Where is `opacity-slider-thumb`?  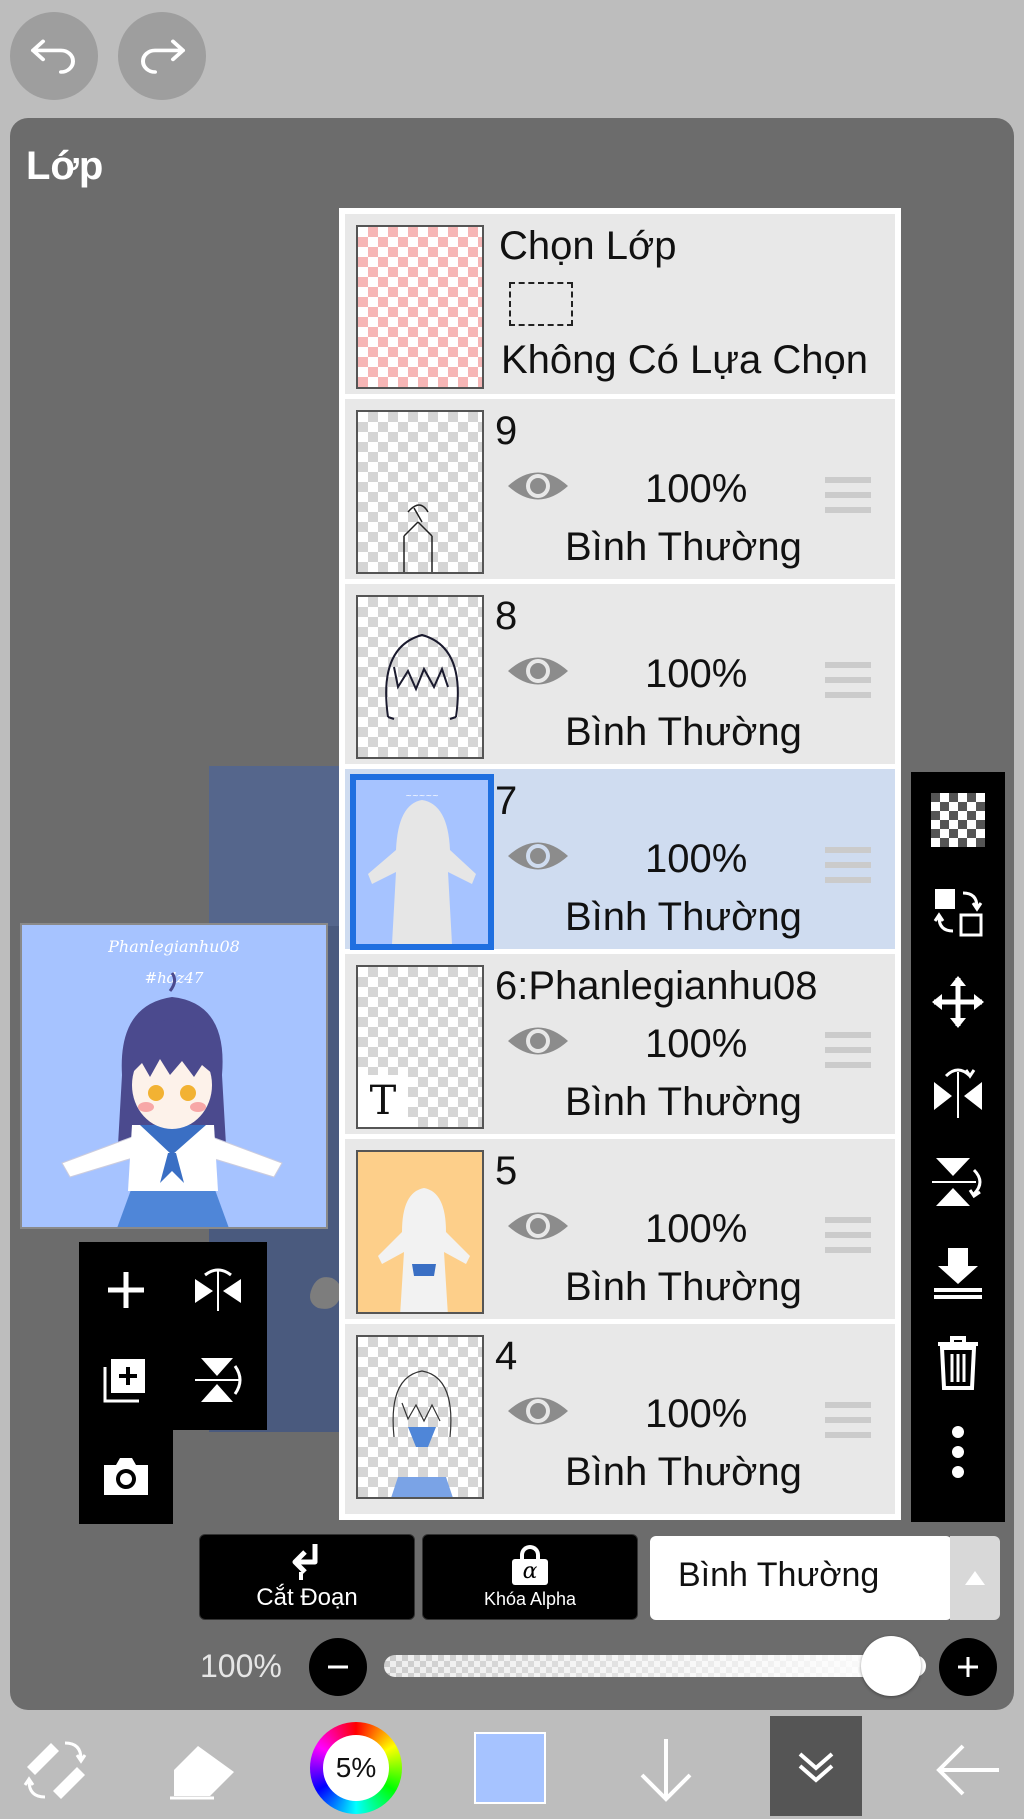
opacity-slider-thumb is located at coordinates (891, 1666).